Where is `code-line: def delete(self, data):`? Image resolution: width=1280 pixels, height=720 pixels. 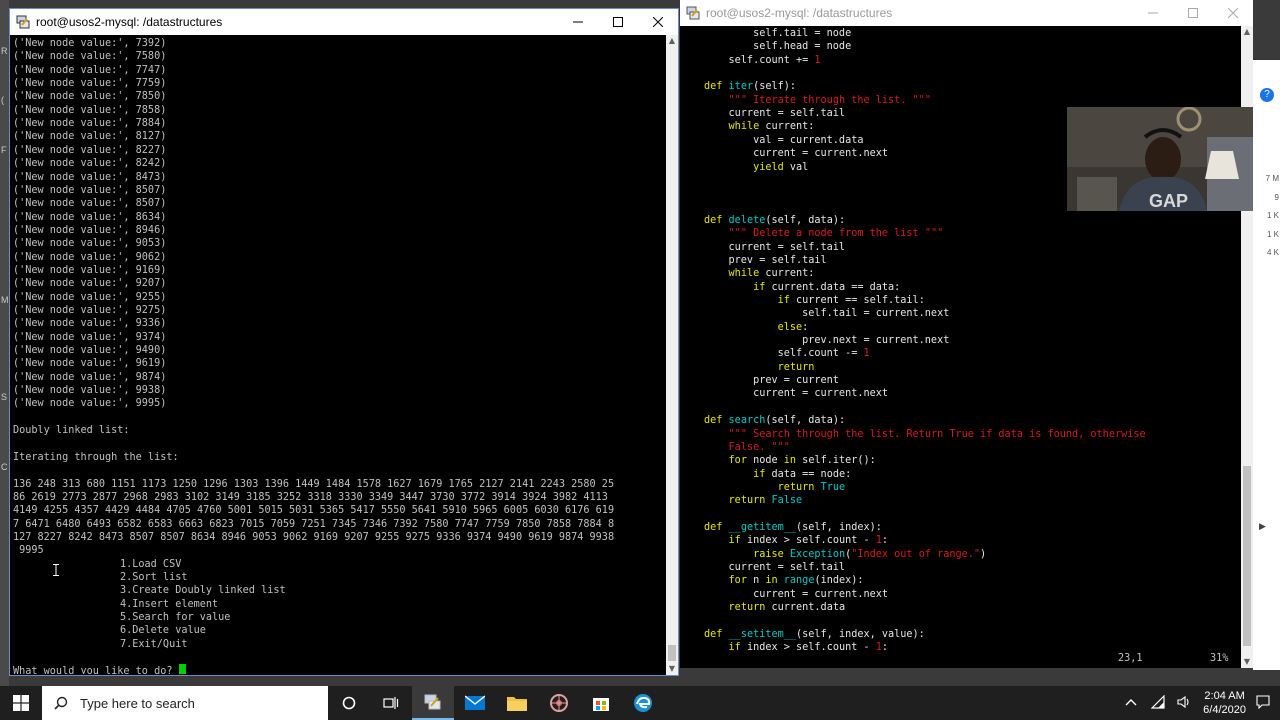 code-line: def delete(self, data): is located at coordinates (775, 220).